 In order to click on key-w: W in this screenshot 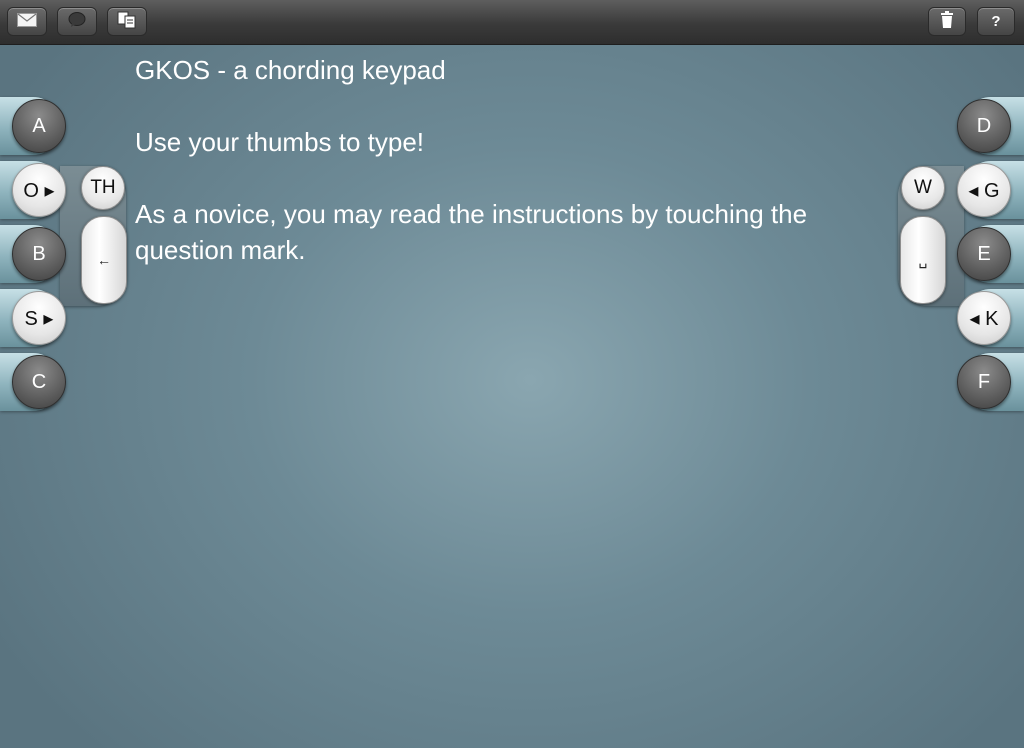, I will do `click(923, 188)`.